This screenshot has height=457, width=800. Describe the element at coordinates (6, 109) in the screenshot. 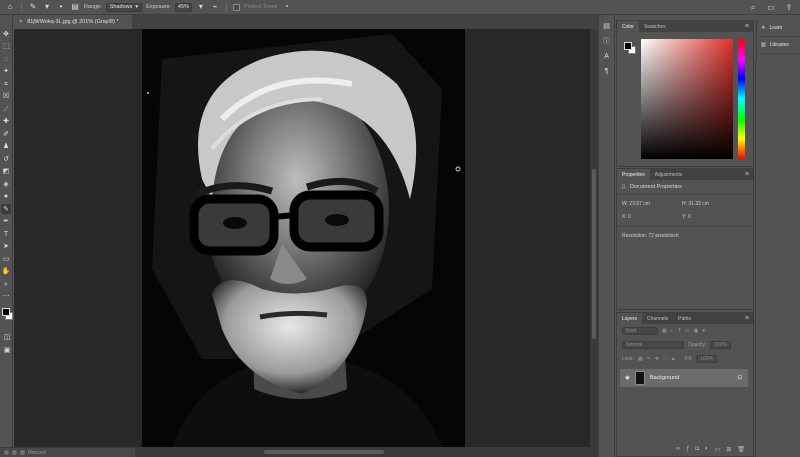

I see `eyedropper-icon: ⟋` at that location.